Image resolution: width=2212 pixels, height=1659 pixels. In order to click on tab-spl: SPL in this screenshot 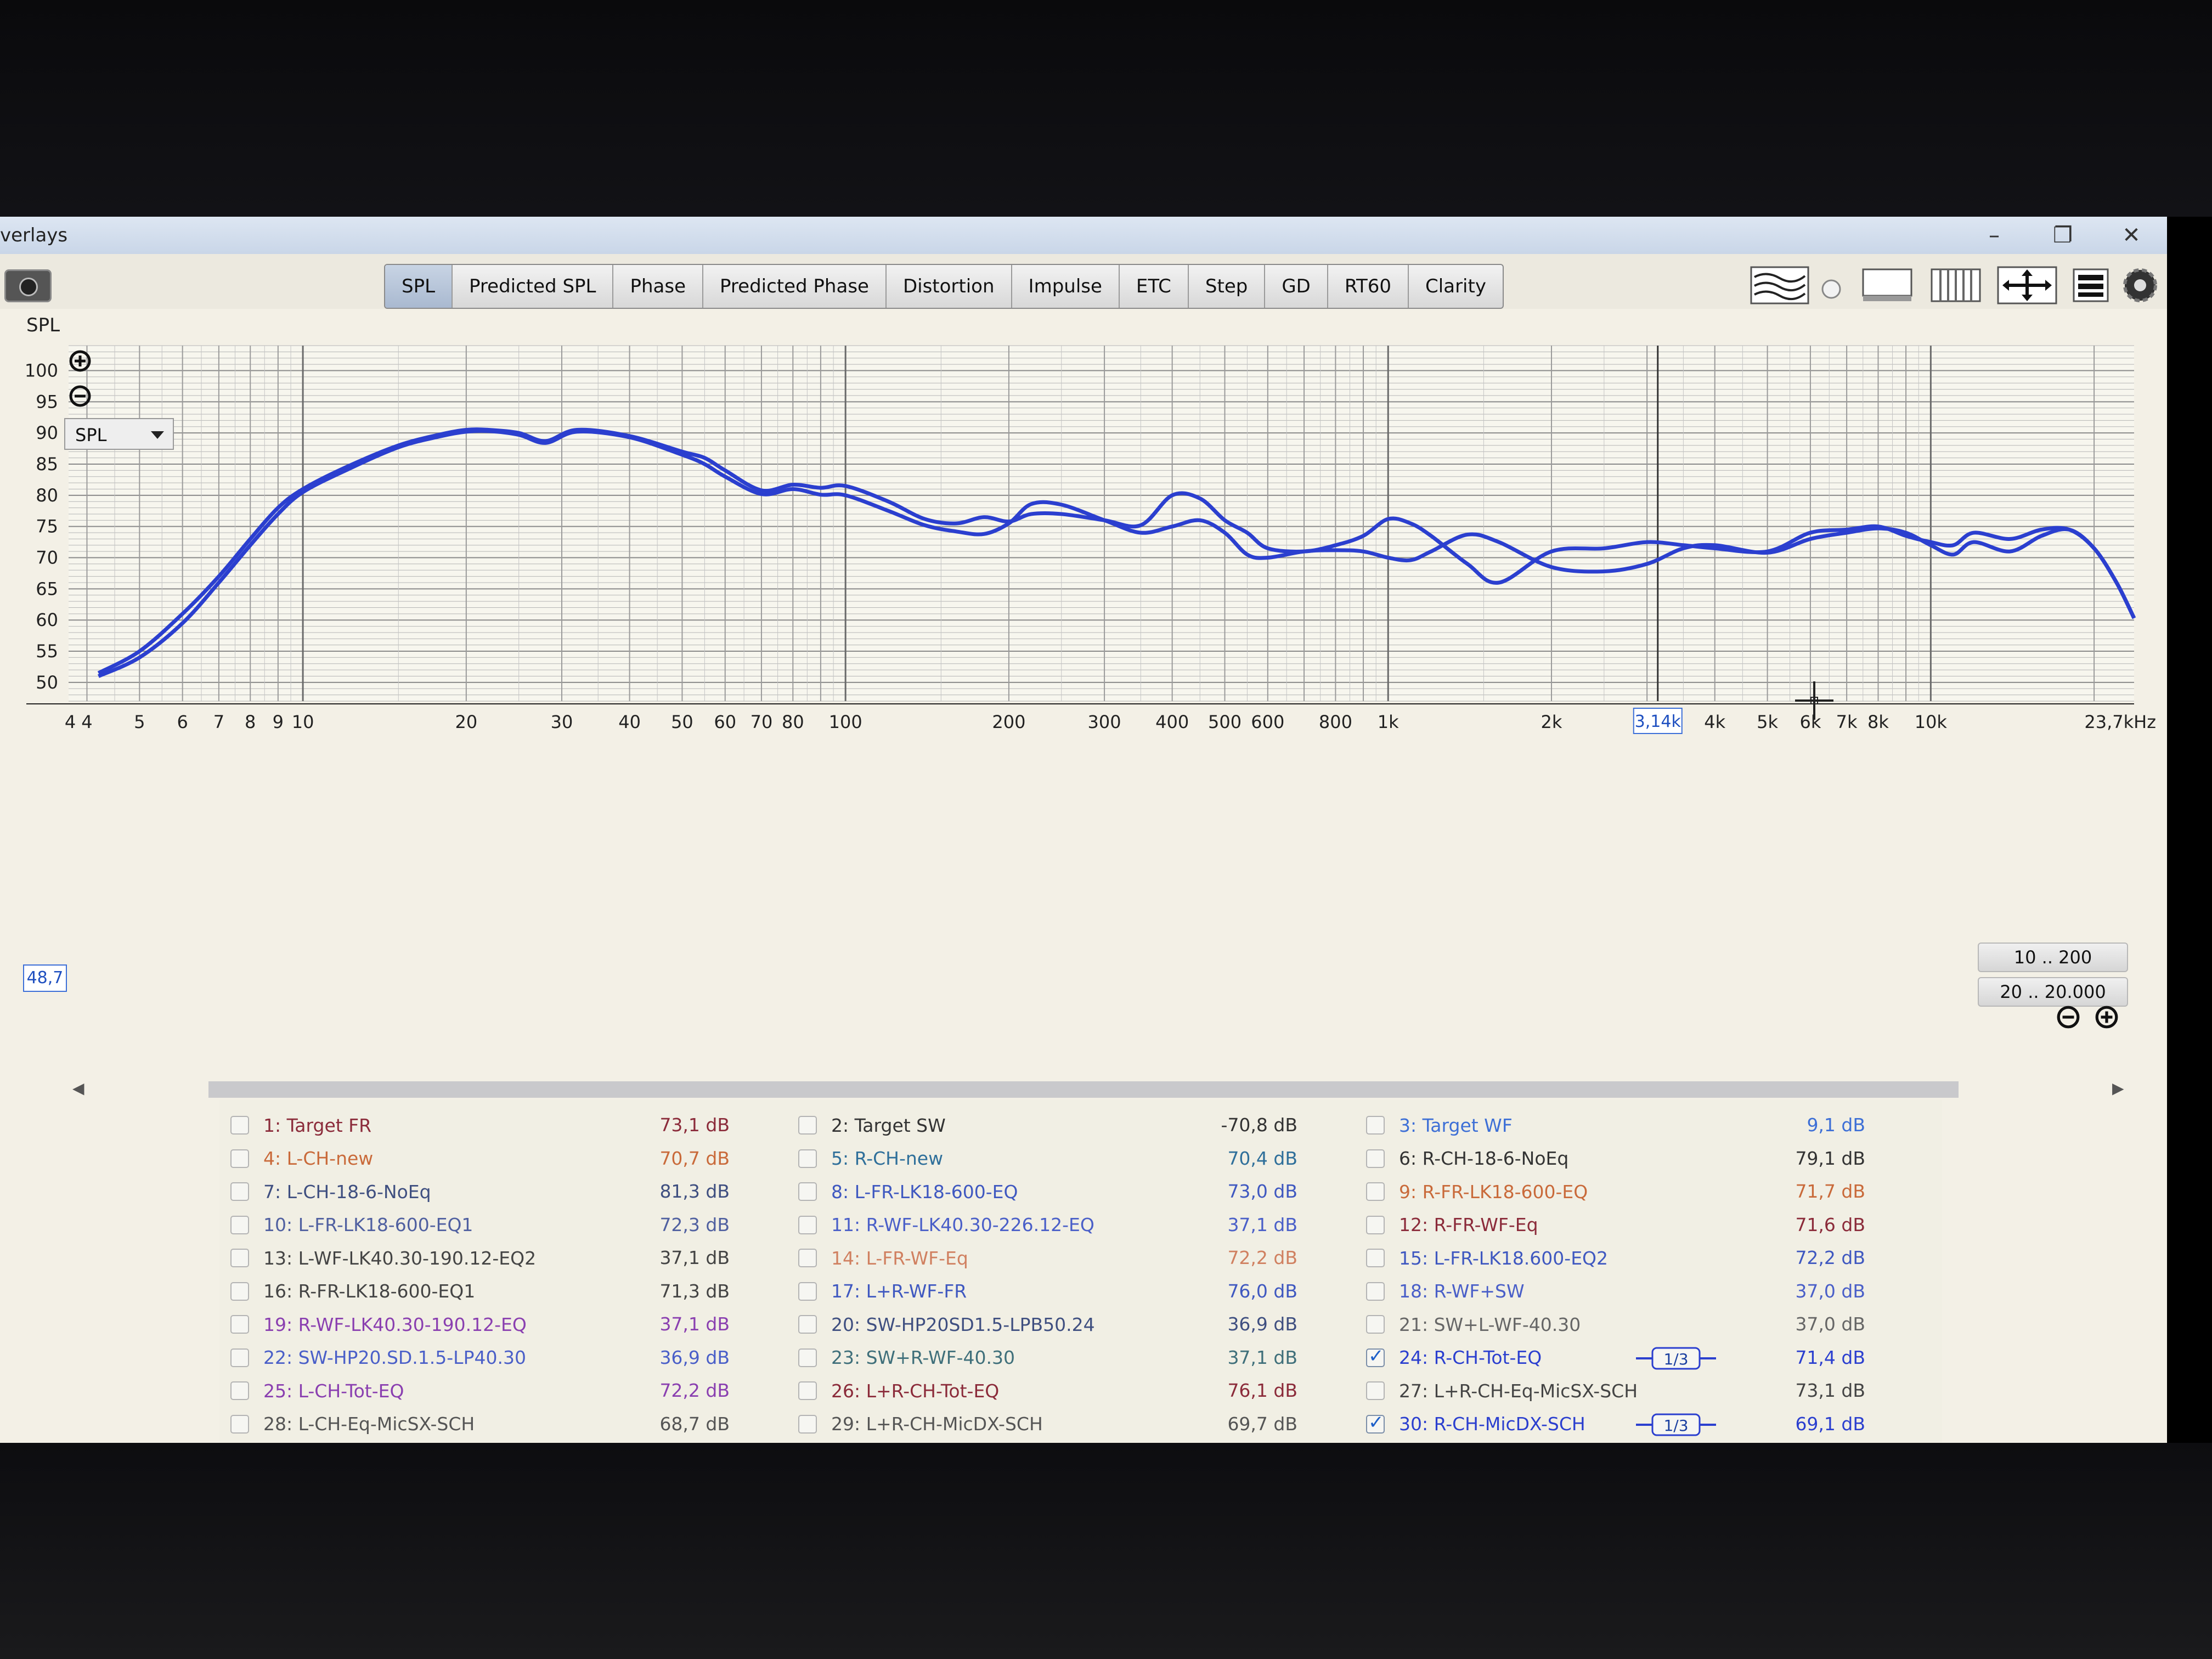, I will do `click(419, 287)`.